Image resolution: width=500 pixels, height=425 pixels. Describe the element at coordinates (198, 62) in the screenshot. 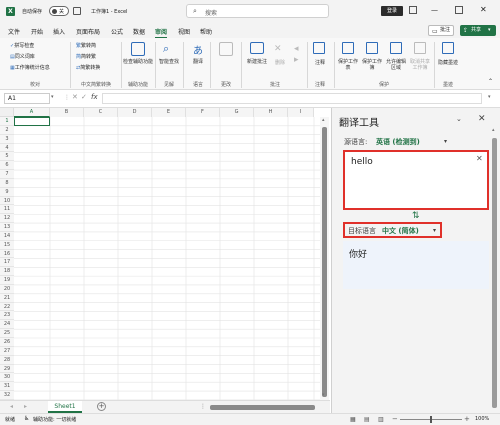

I see `translate-label: 翻译` at that location.